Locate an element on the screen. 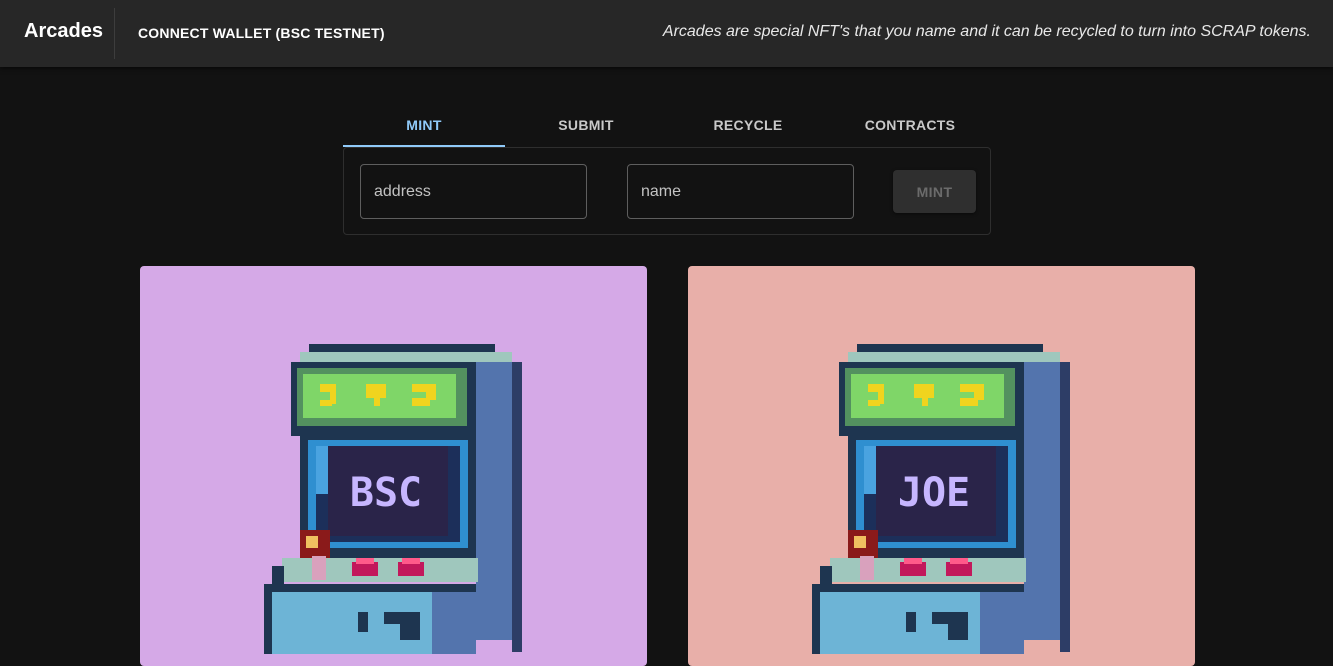  screen-text: BSC is located at coordinates (386, 493).